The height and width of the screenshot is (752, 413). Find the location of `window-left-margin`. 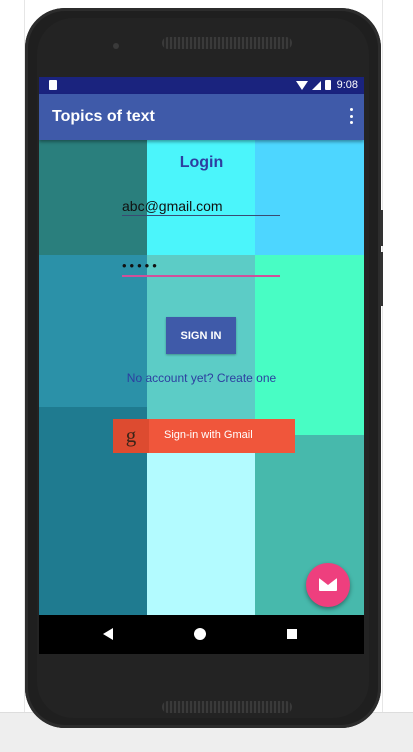

window-left-margin is located at coordinates (12, 356).